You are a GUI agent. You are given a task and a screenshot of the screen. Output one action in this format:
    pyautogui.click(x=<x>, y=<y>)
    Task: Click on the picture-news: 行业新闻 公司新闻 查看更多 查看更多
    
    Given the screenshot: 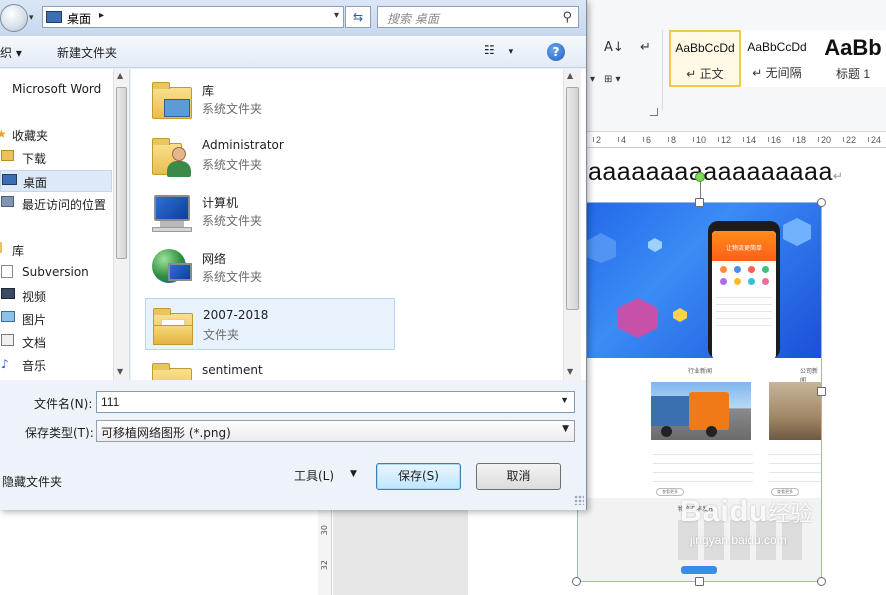 What is the action you would take?
    pyautogui.click(x=699, y=438)
    